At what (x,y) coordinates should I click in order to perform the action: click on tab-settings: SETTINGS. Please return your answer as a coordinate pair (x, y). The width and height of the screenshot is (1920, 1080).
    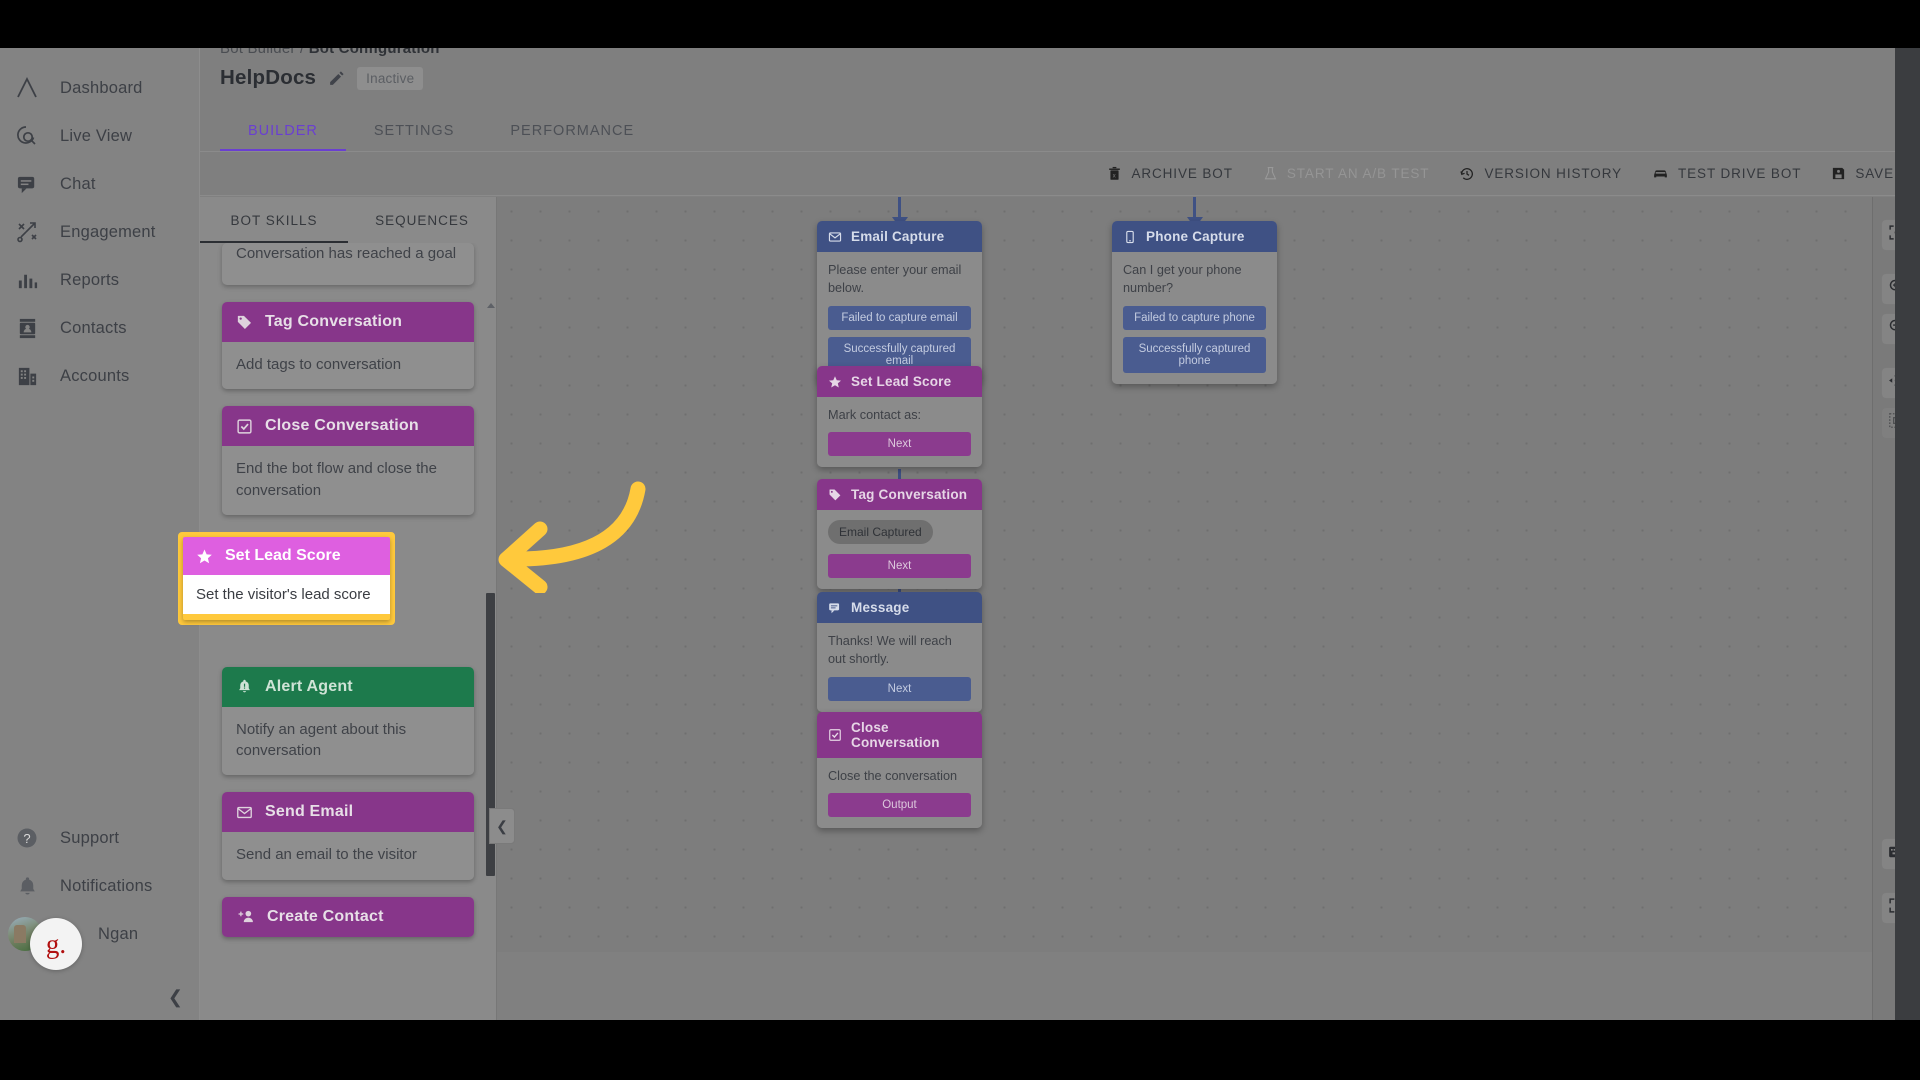
    Looking at the image, I should click on (414, 130).